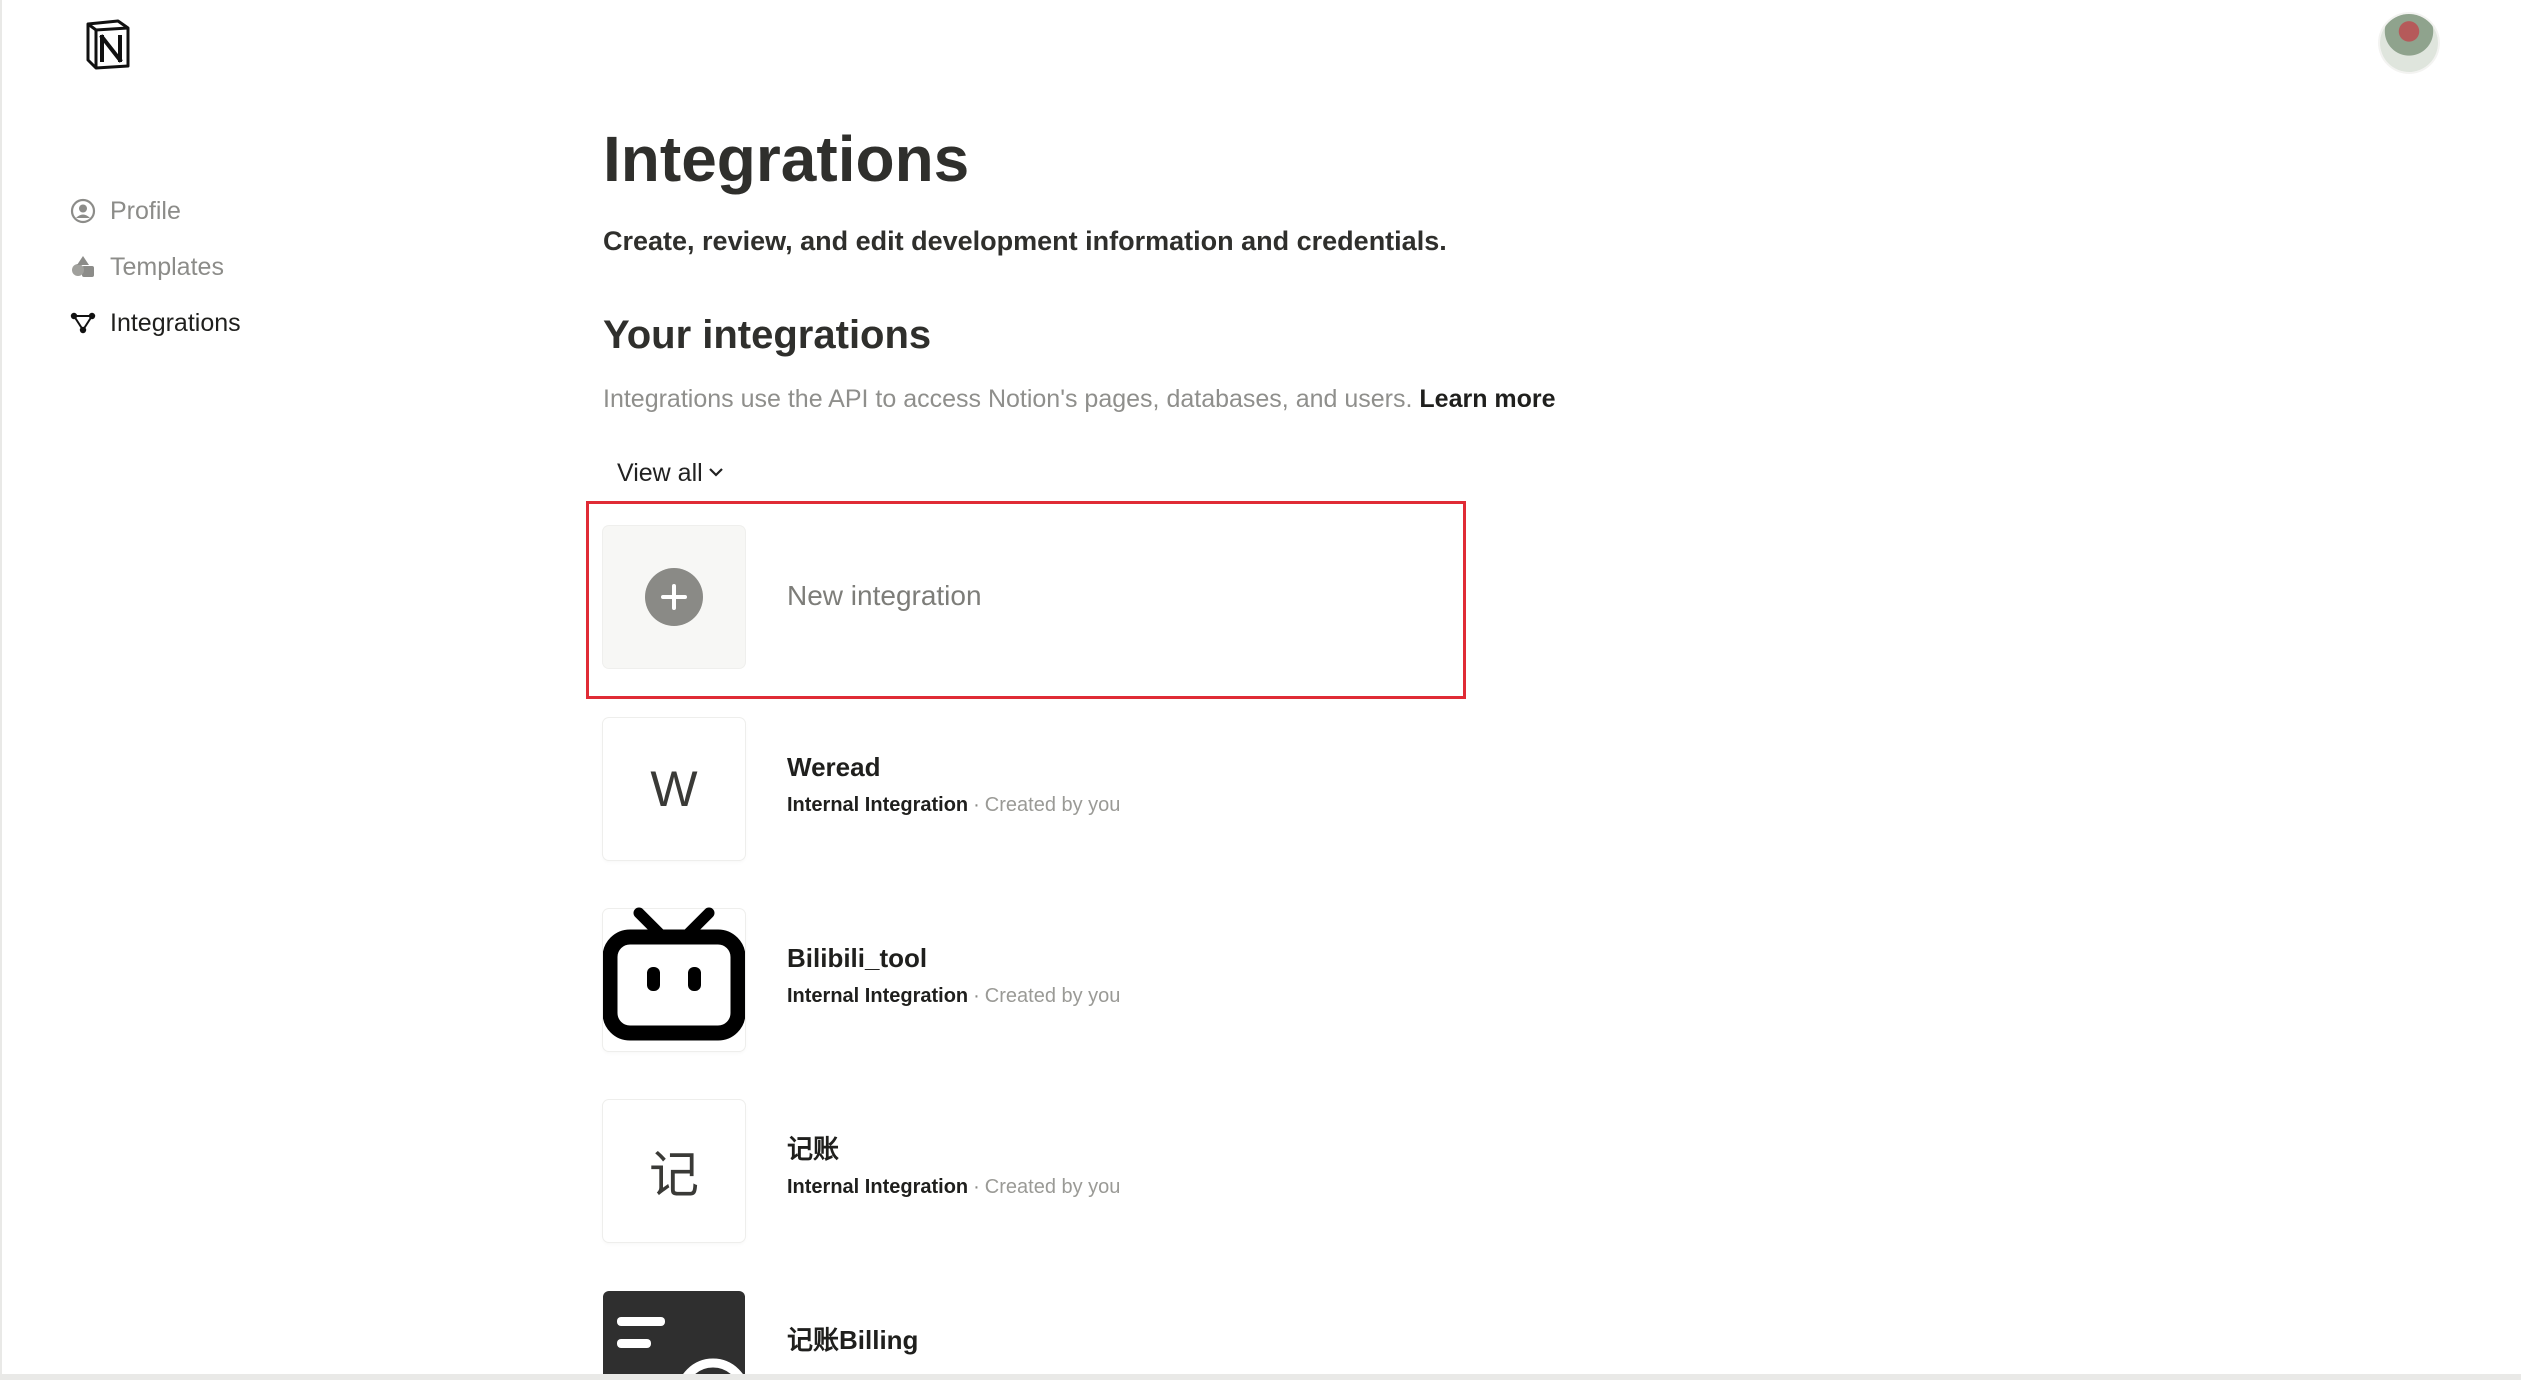 This screenshot has height=1380, width=2521. Describe the element at coordinates (108, 44) in the screenshot. I see `notion-logo` at that location.